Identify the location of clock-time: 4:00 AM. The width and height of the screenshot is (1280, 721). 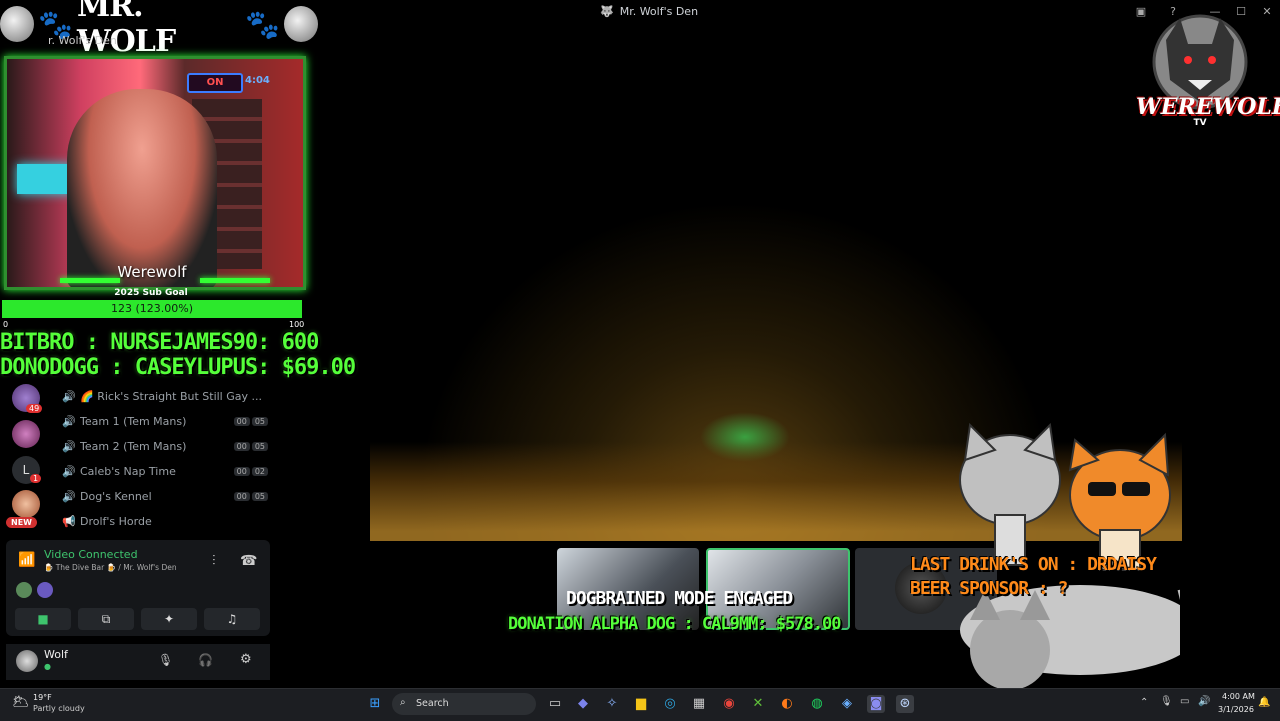
(1238, 696).